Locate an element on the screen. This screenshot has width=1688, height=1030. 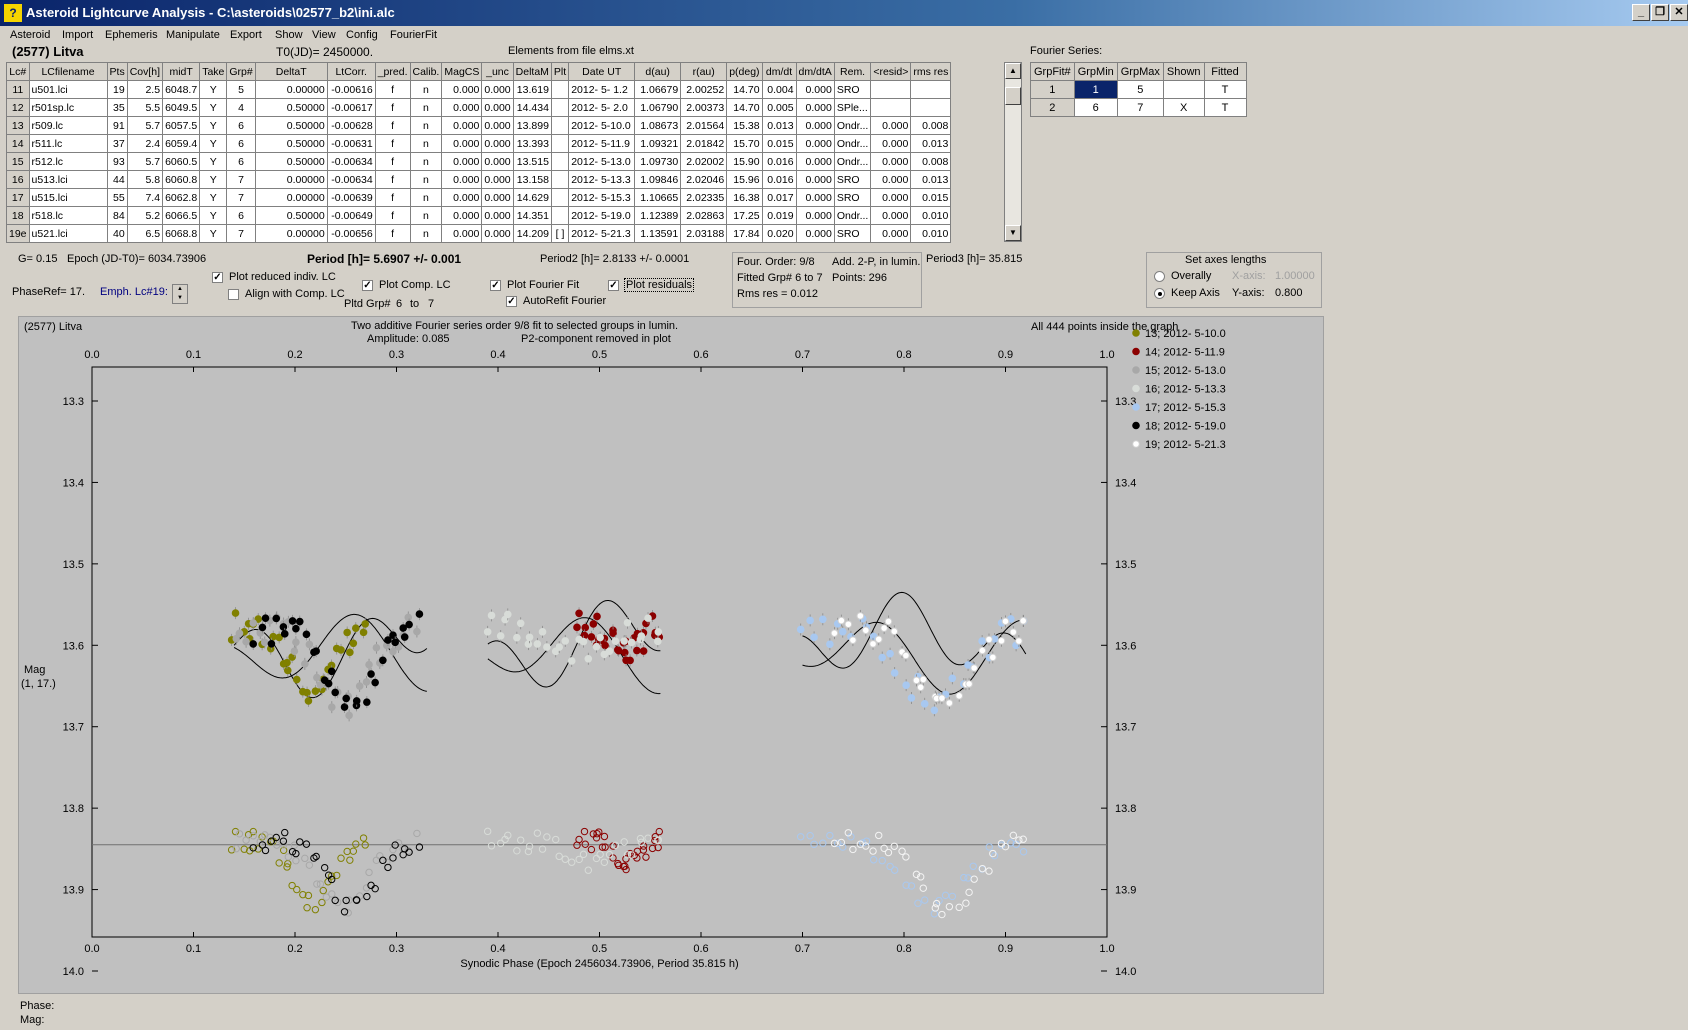
menu-show: Show is located at coordinates (289, 35).